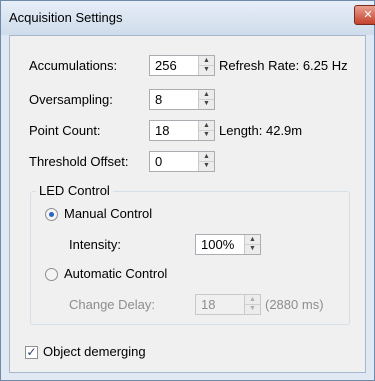 Image resolution: width=375 pixels, height=381 pixels. What do you see at coordinates (31, 352) in the screenshot?
I see `object-demerging-checkbox: ✓` at bounding box center [31, 352].